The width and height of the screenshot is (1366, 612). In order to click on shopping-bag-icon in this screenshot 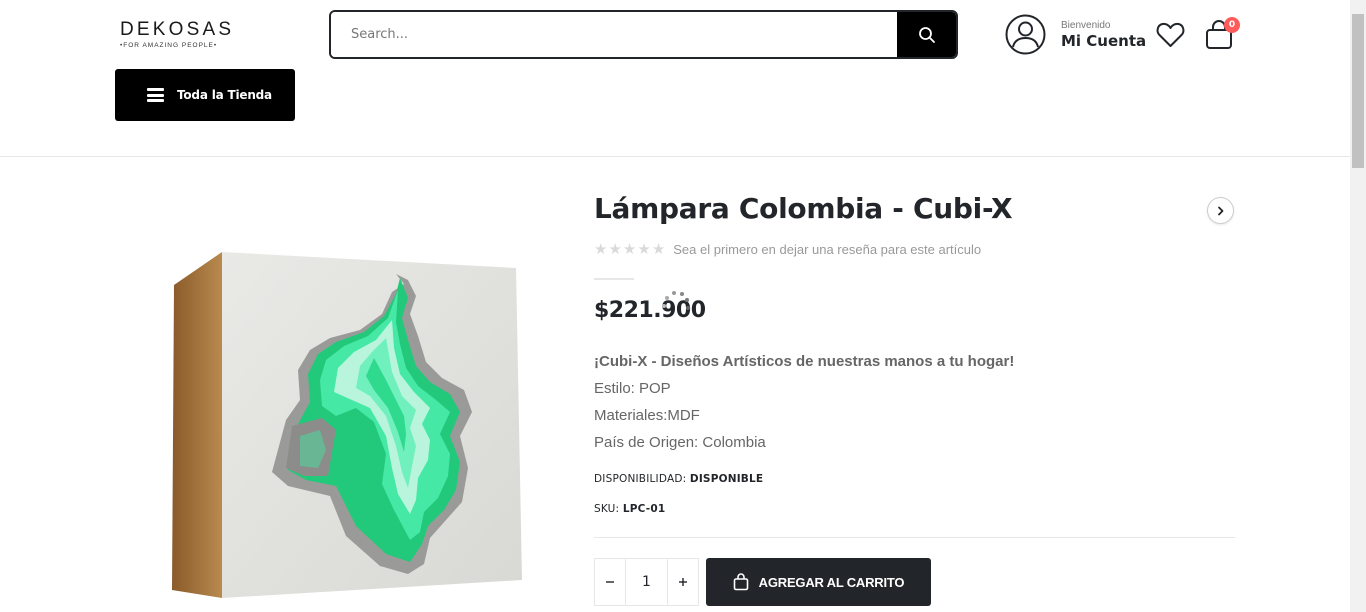, I will do `click(740, 582)`.